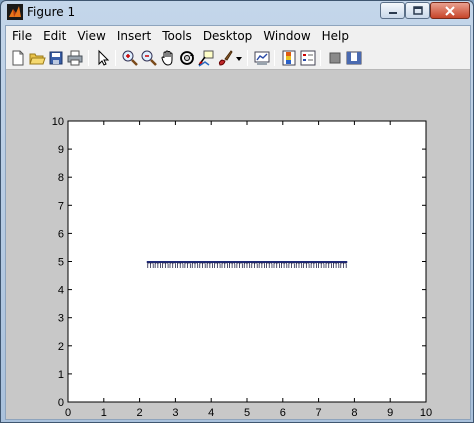  Describe the element at coordinates (18, 58) in the screenshot. I see `new-figure-icon` at that location.